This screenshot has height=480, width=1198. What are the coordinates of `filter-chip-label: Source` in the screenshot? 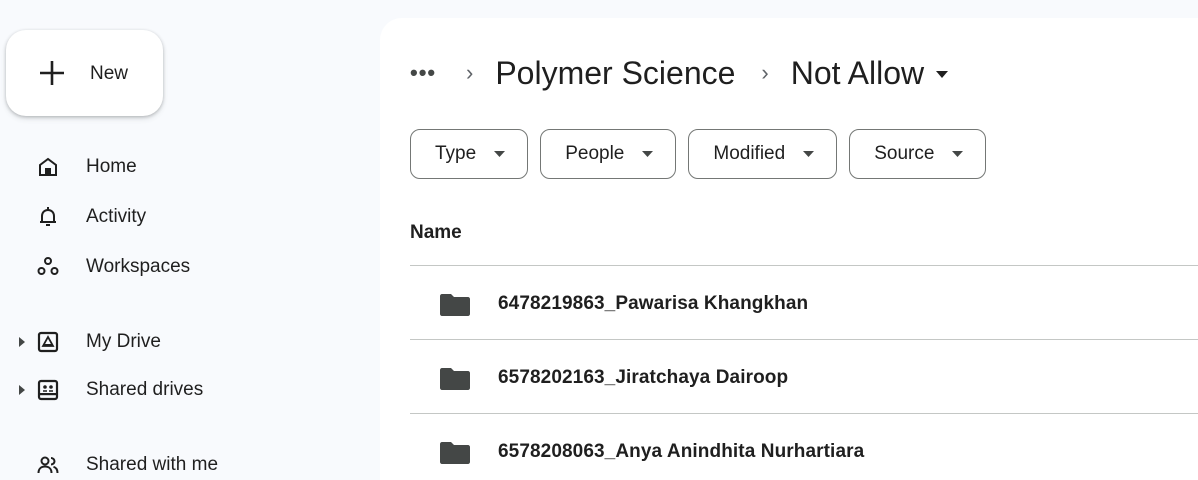 It's located at (904, 153).